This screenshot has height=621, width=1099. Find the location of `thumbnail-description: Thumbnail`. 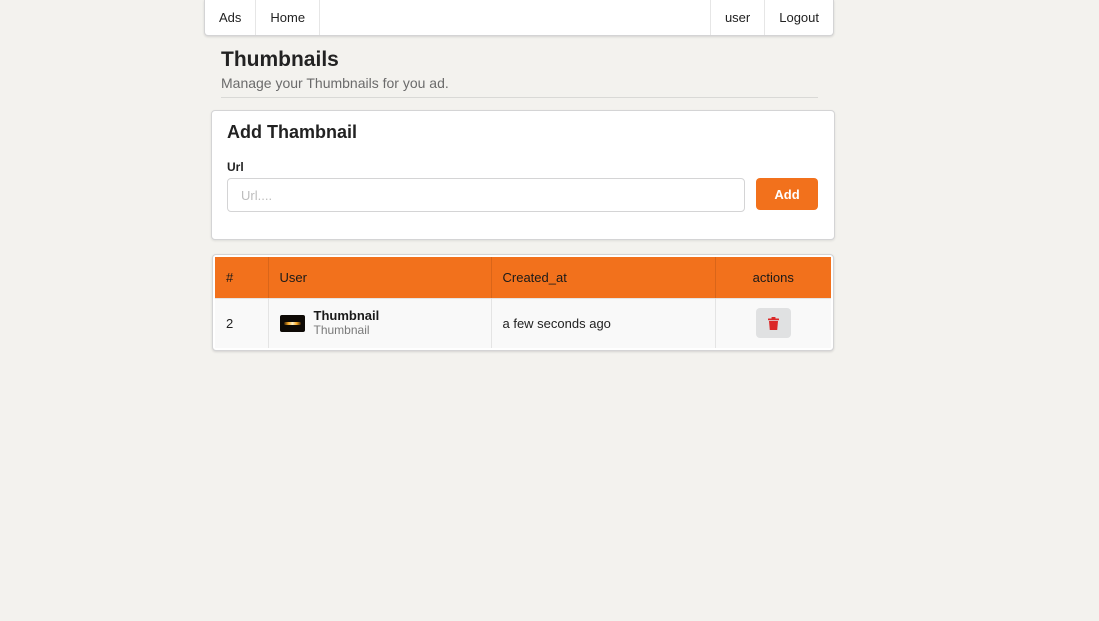

thumbnail-description: Thumbnail is located at coordinates (341, 330).